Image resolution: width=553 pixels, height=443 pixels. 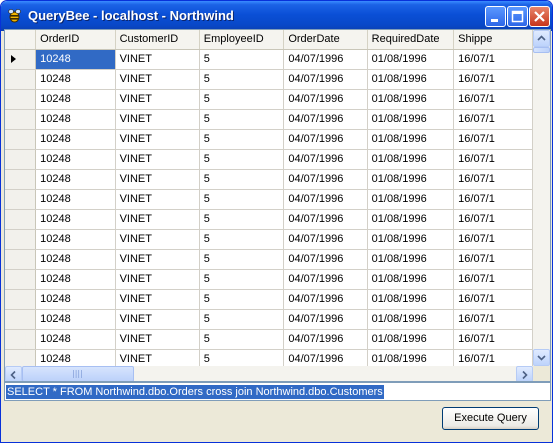 I want to click on horizontal-scrollbar: ||||, so click(x=269, y=373).